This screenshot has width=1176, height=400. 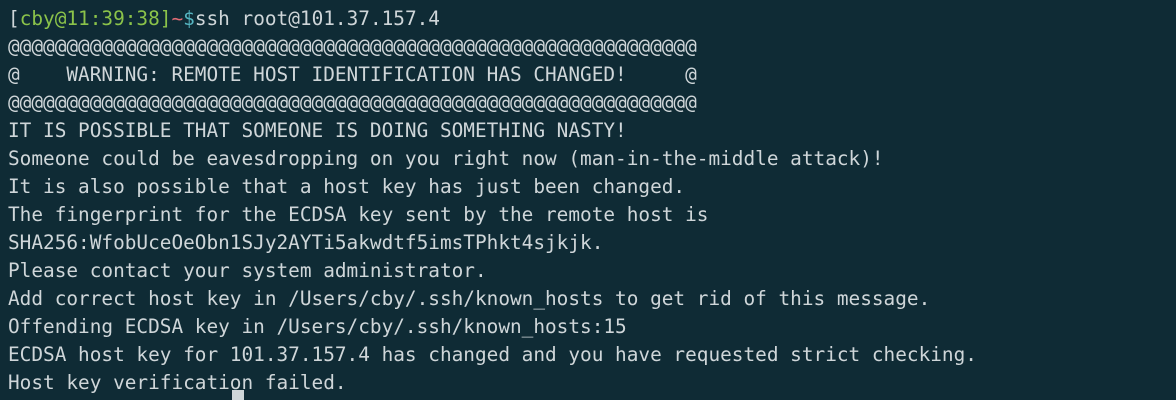 What do you see at coordinates (14, 18) in the screenshot?
I see `prompt-open-bracket: [` at bounding box center [14, 18].